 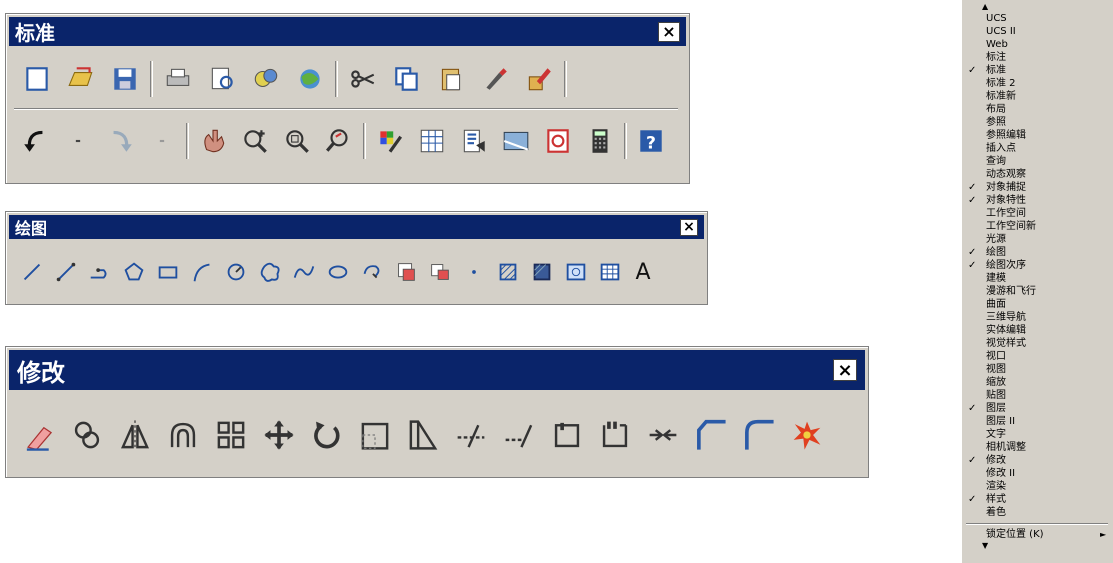 What do you see at coordinates (269, 272) in the screenshot?
I see `revision-cloud-button` at bounding box center [269, 272].